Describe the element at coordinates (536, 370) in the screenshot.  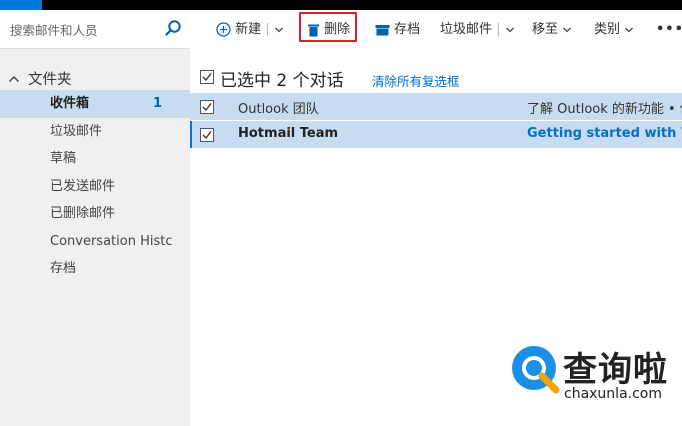
I see `watermark-logo-icon` at that location.